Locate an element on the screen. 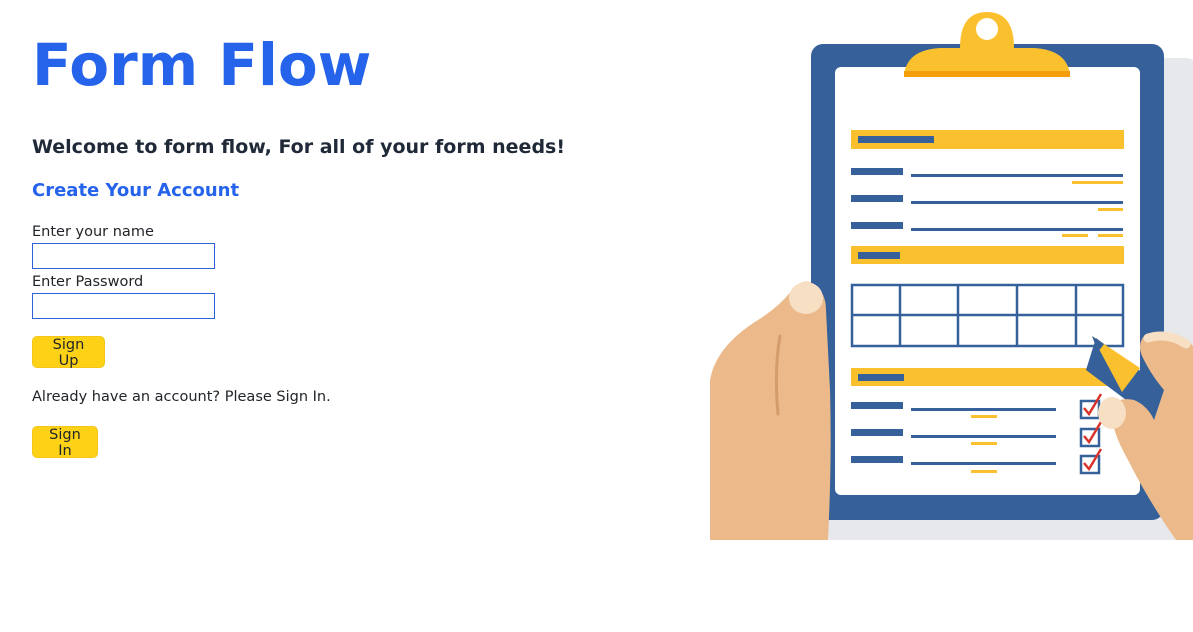 The height and width of the screenshot is (632, 1193). sign-up-button: Sign Up is located at coordinates (68, 352).